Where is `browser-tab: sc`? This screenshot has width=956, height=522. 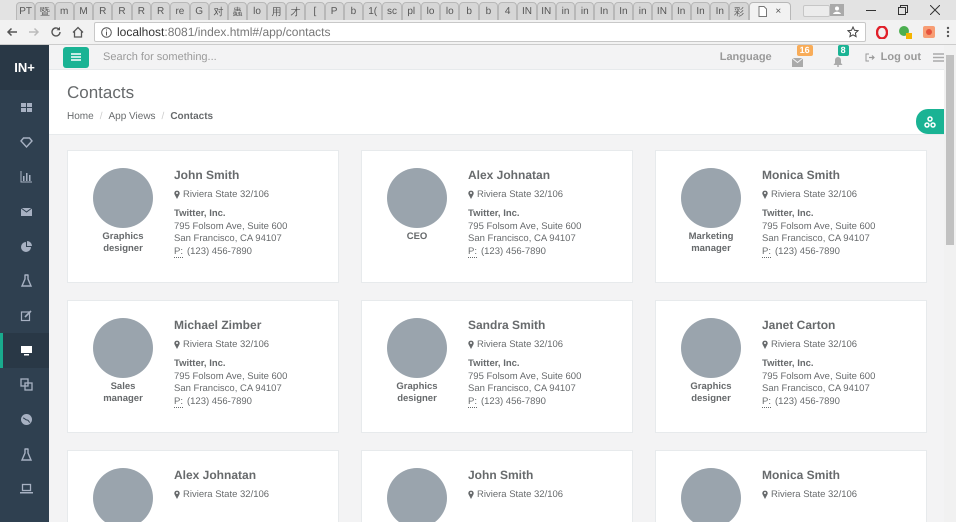 browser-tab: sc is located at coordinates (392, 11).